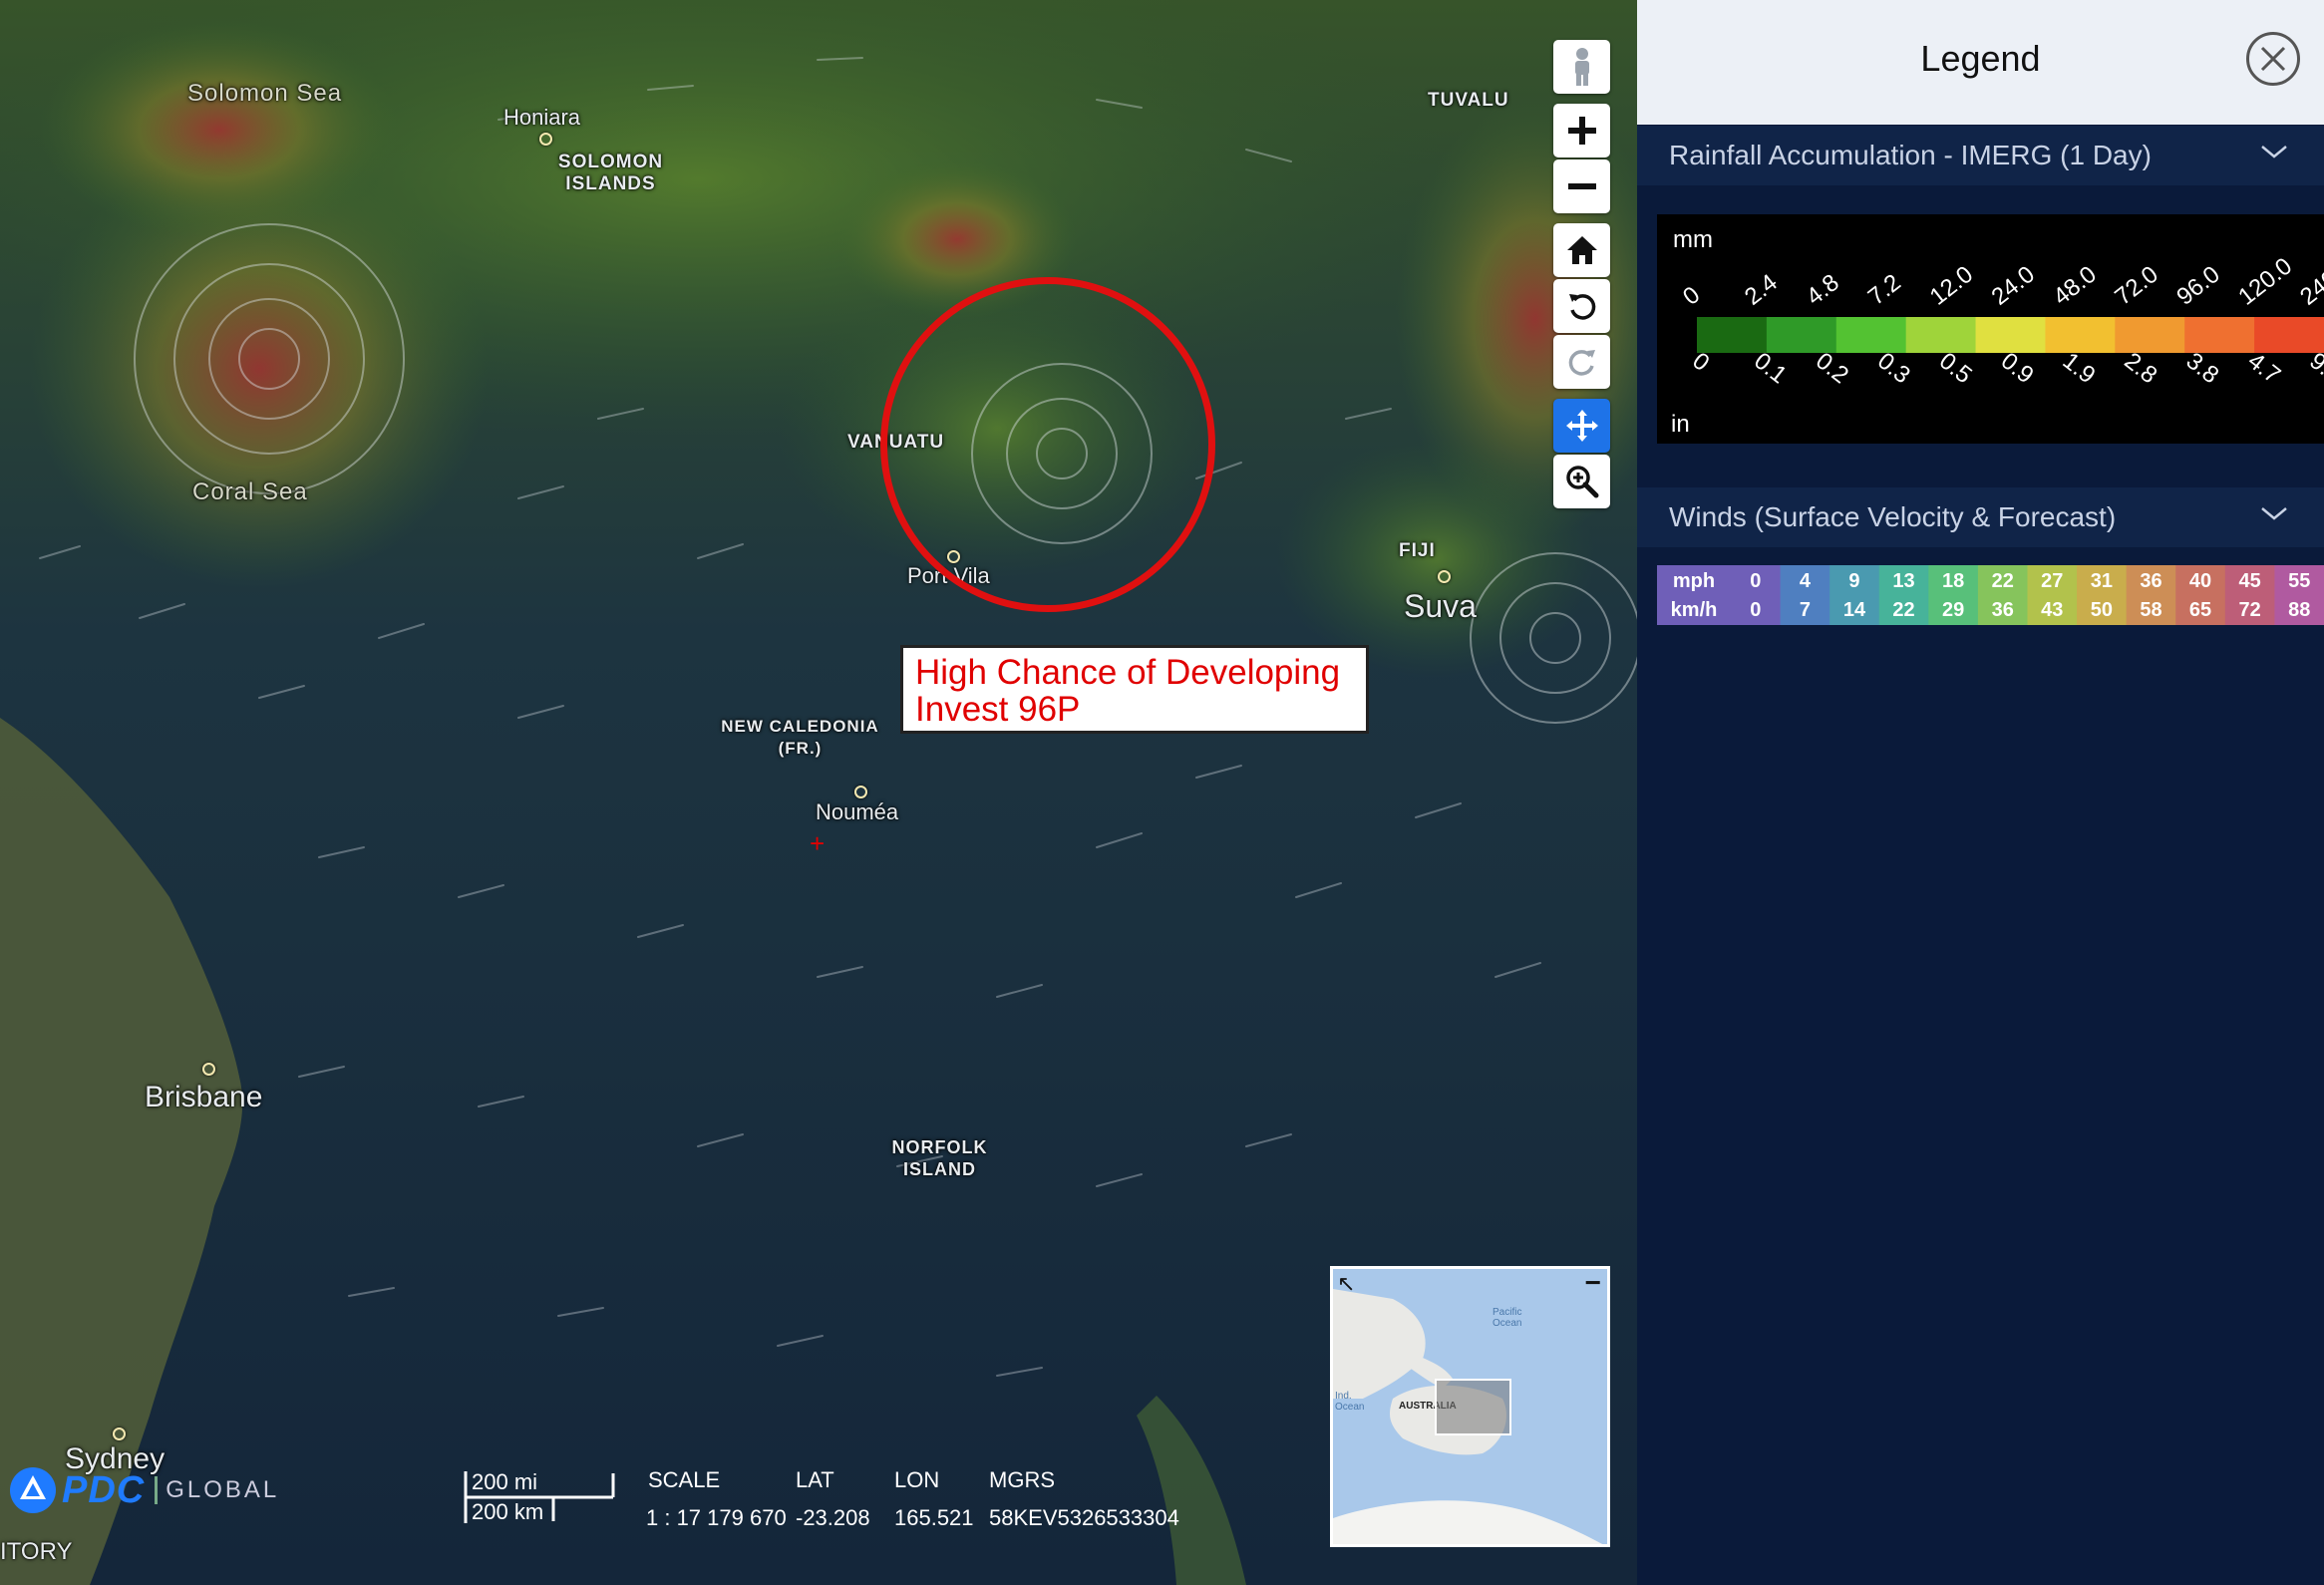 Image resolution: width=2324 pixels, height=1585 pixels. I want to click on winds-mph-value: 18, so click(1953, 581).